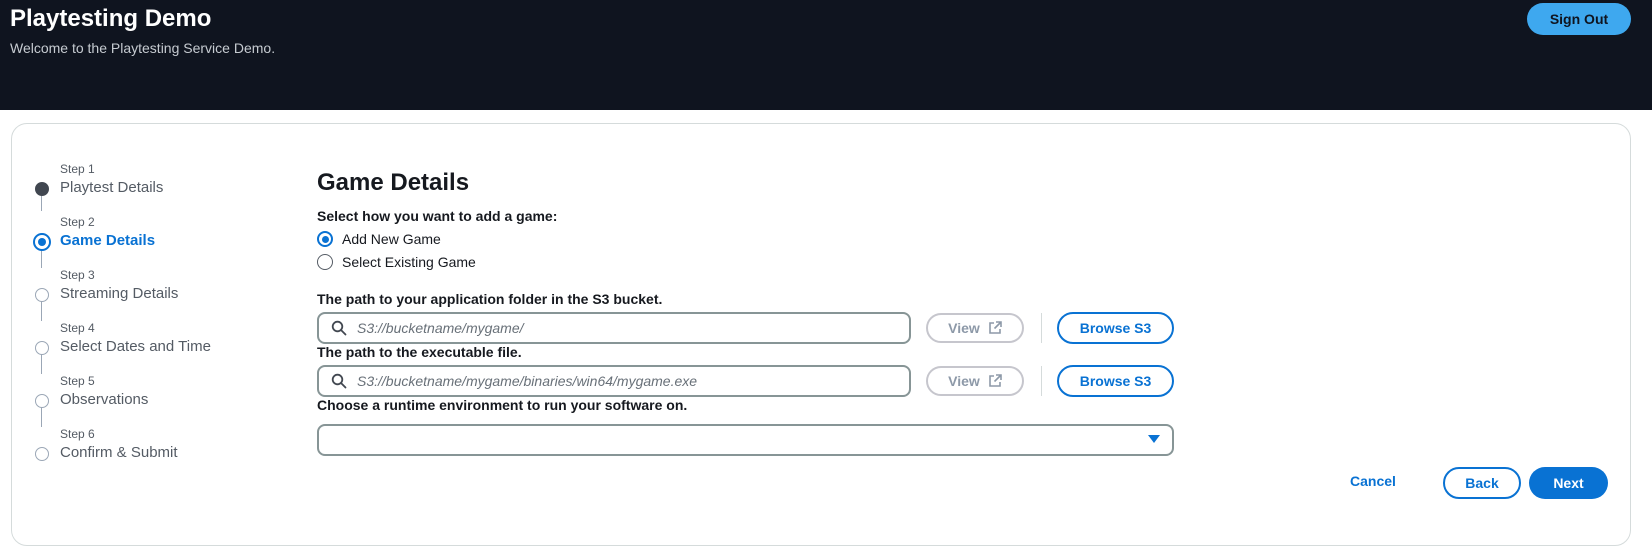 Image resolution: width=1652 pixels, height=554 pixels. I want to click on view-executable-button: View, so click(975, 381).